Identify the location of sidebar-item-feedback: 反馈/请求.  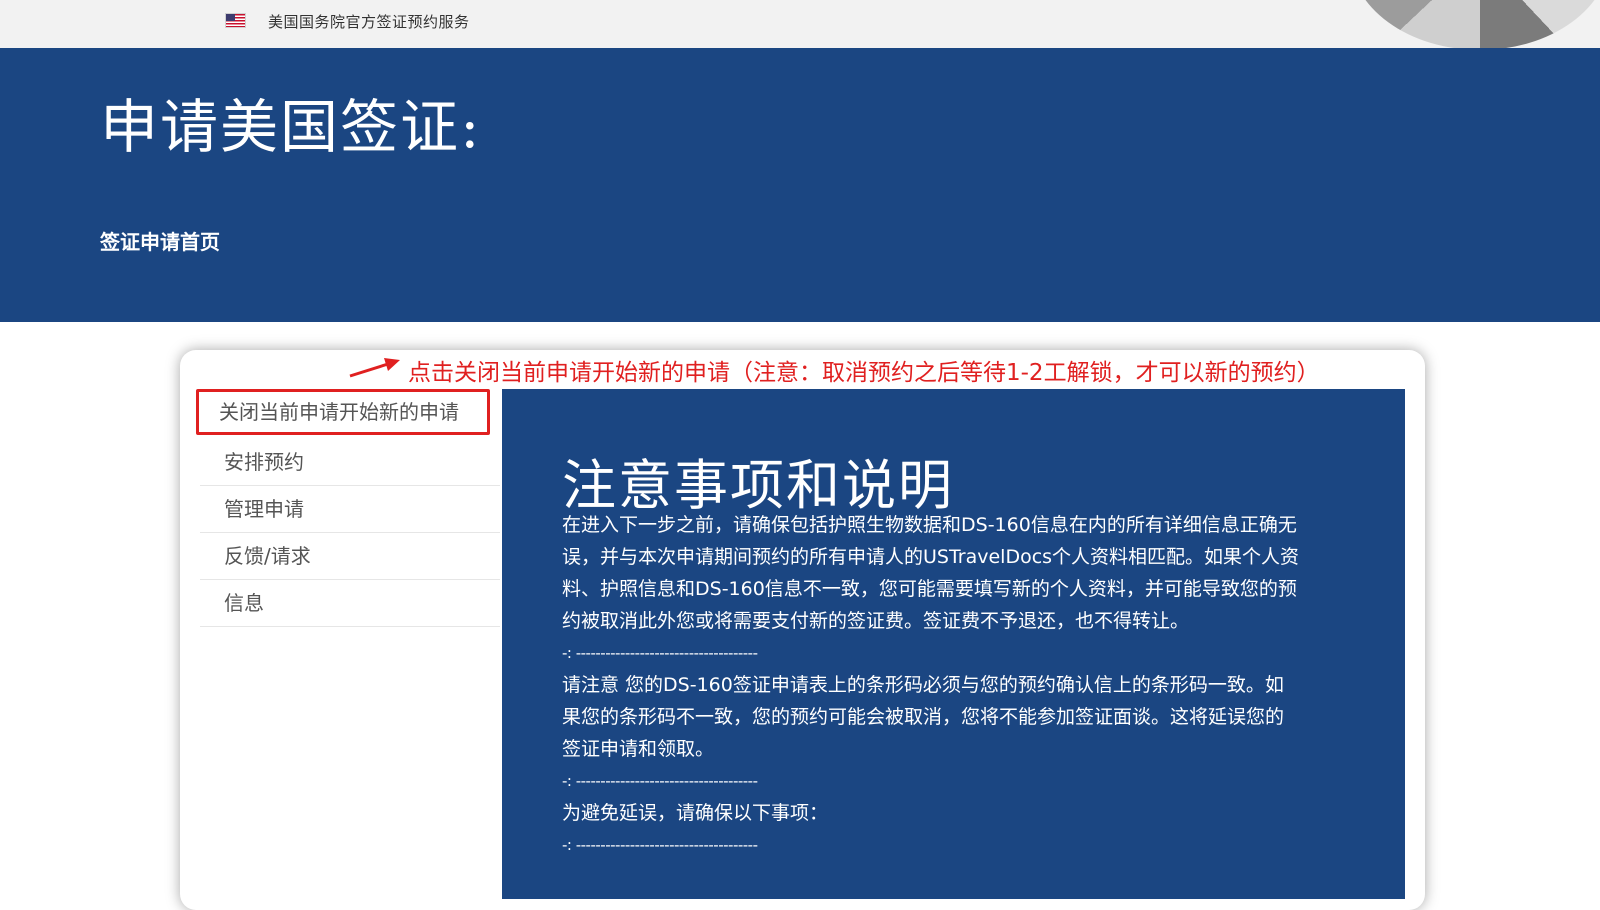
(350, 556).